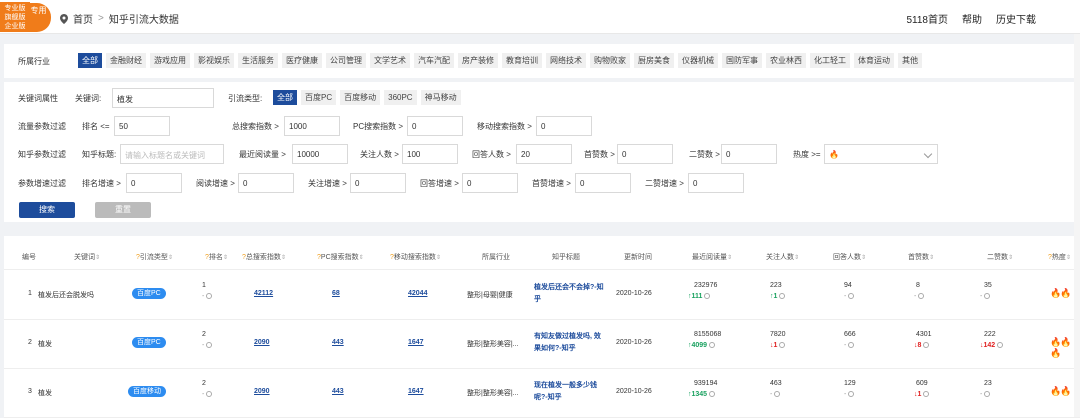  Describe the element at coordinates (1059, 257) in the screenshot. I see `column-header: ?热度⇕` at that location.